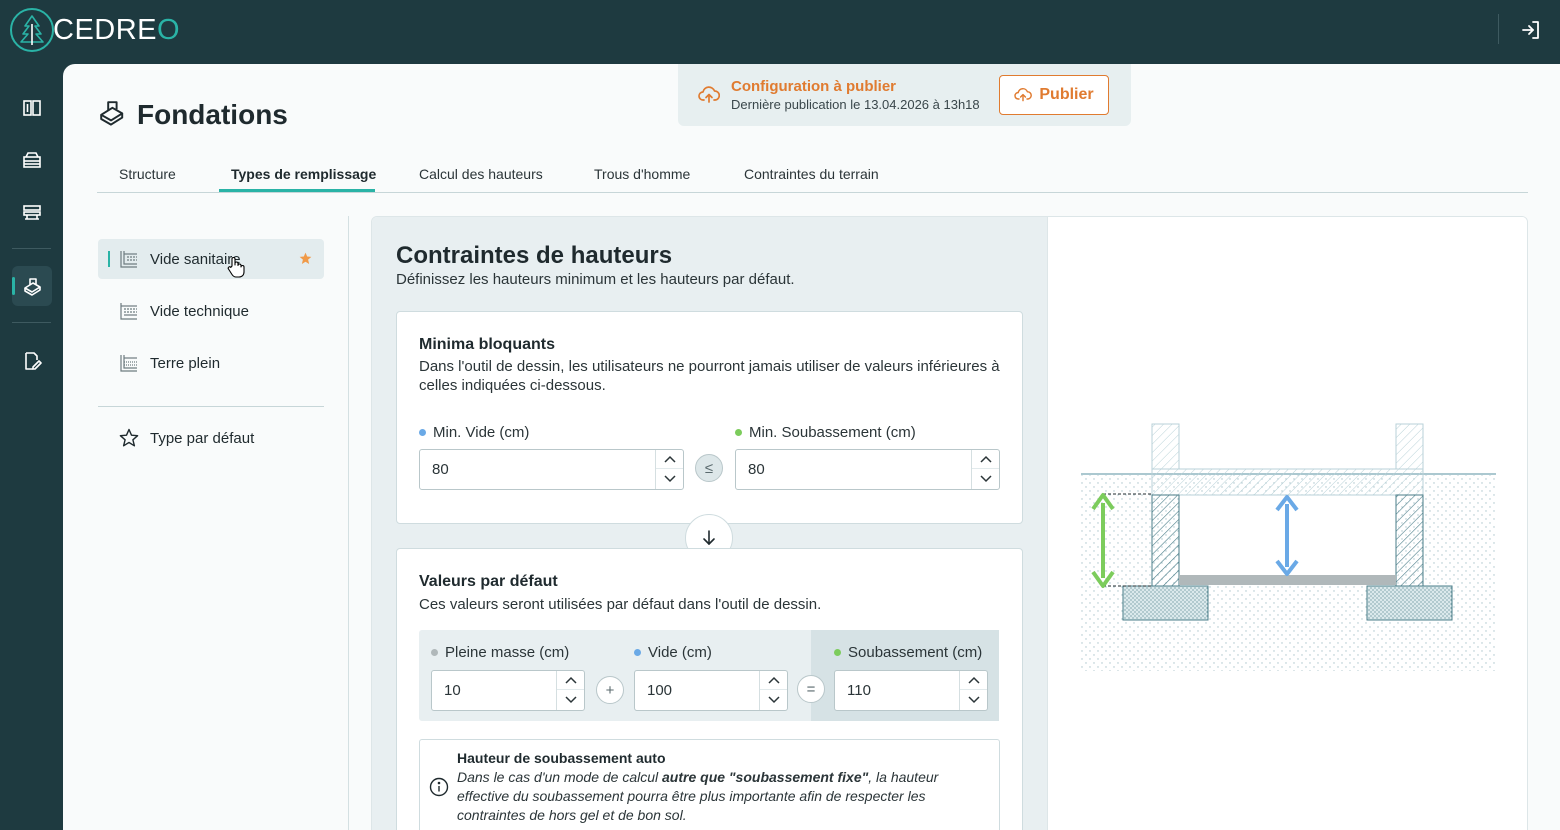 The image size is (1560, 830). Describe the element at coordinates (709, 468) in the screenshot. I see `less-or-equal-operator: ≤` at that location.